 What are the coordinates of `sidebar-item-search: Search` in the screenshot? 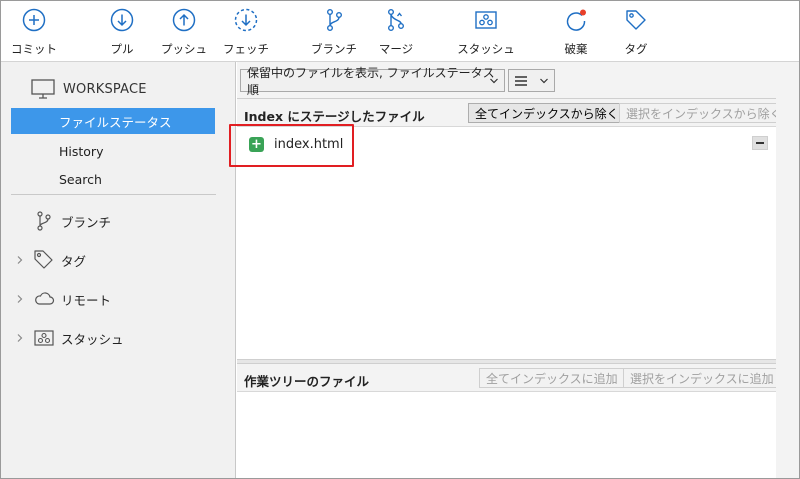 It's located at (113, 179).